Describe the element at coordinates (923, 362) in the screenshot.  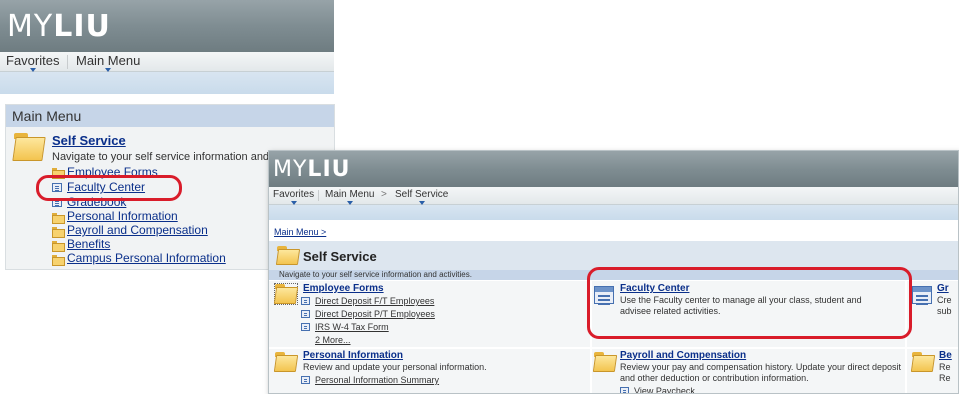
I see `benefits-folder-icon` at that location.